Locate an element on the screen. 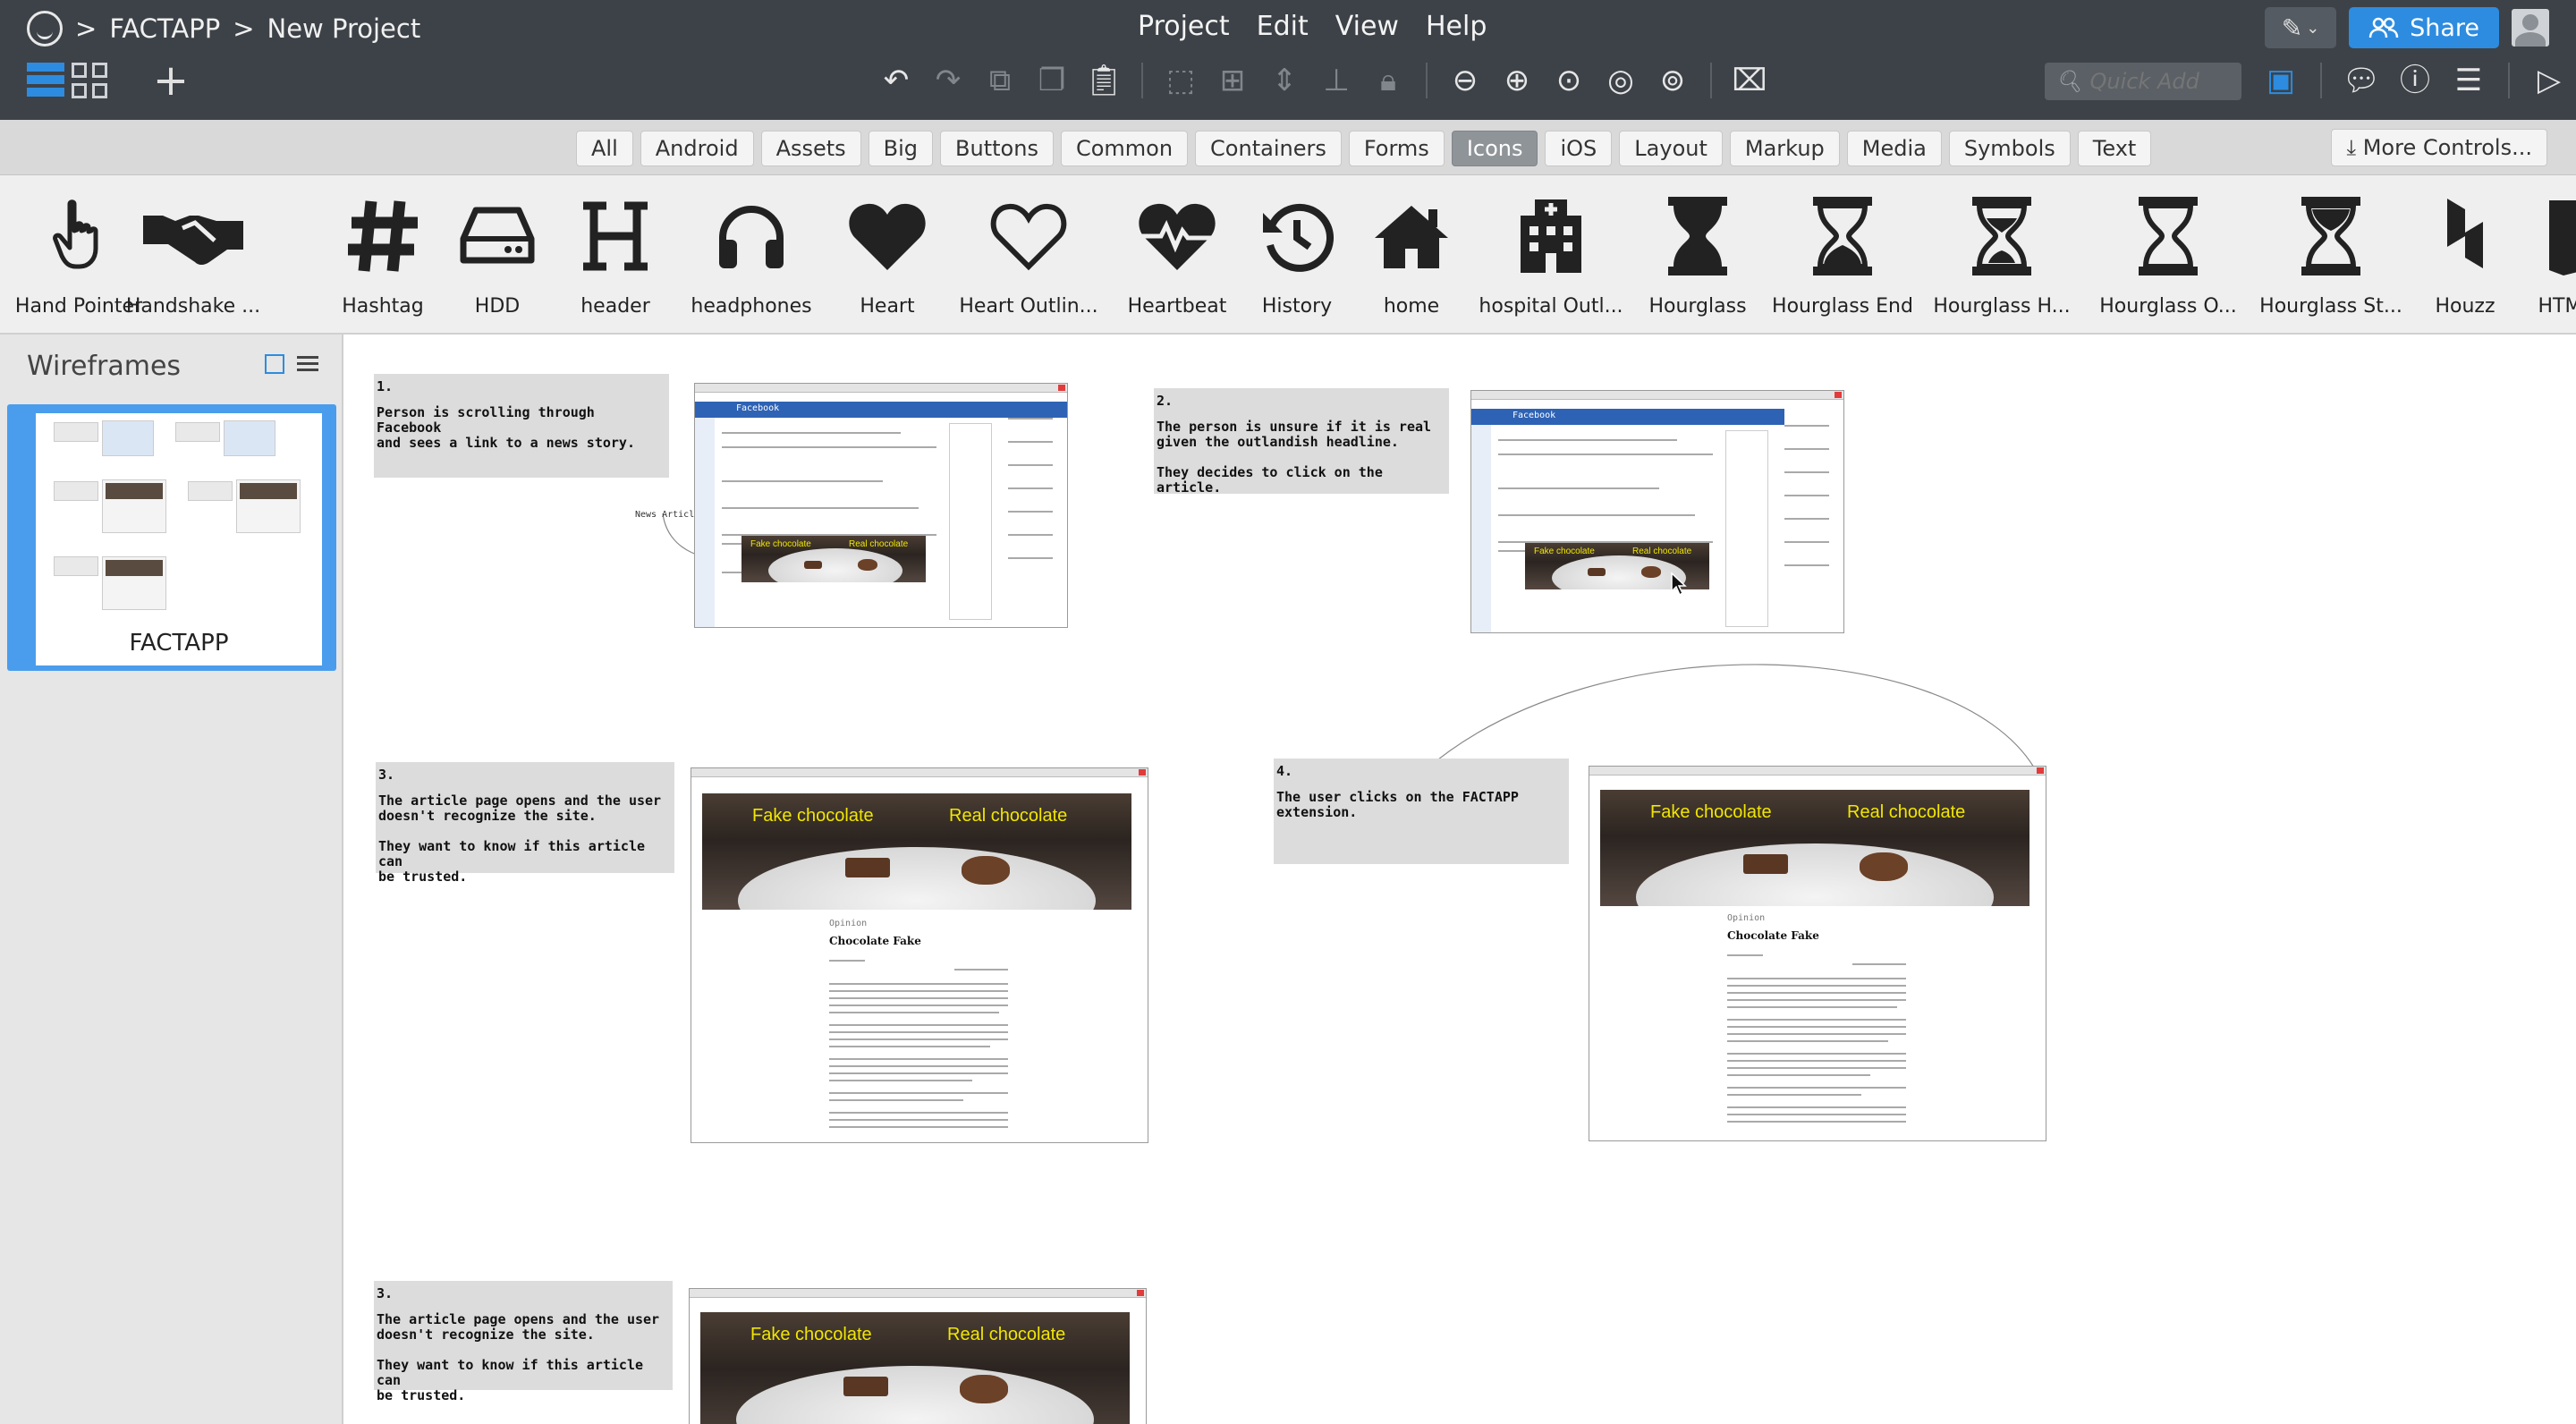  edit-mode-button: ✎ ⌄ is located at coordinates (2301, 27).